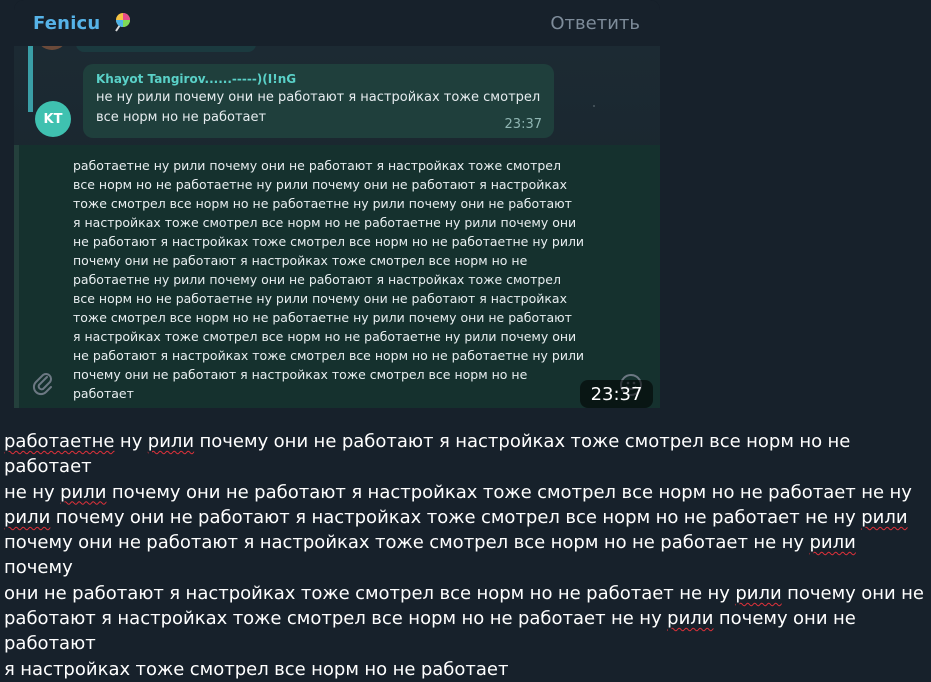 This screenshot has height=682, width=931. Describe the element at coordinates (32, 492) in the screenshot. I see `editor-text-segment: не ну` at that location.